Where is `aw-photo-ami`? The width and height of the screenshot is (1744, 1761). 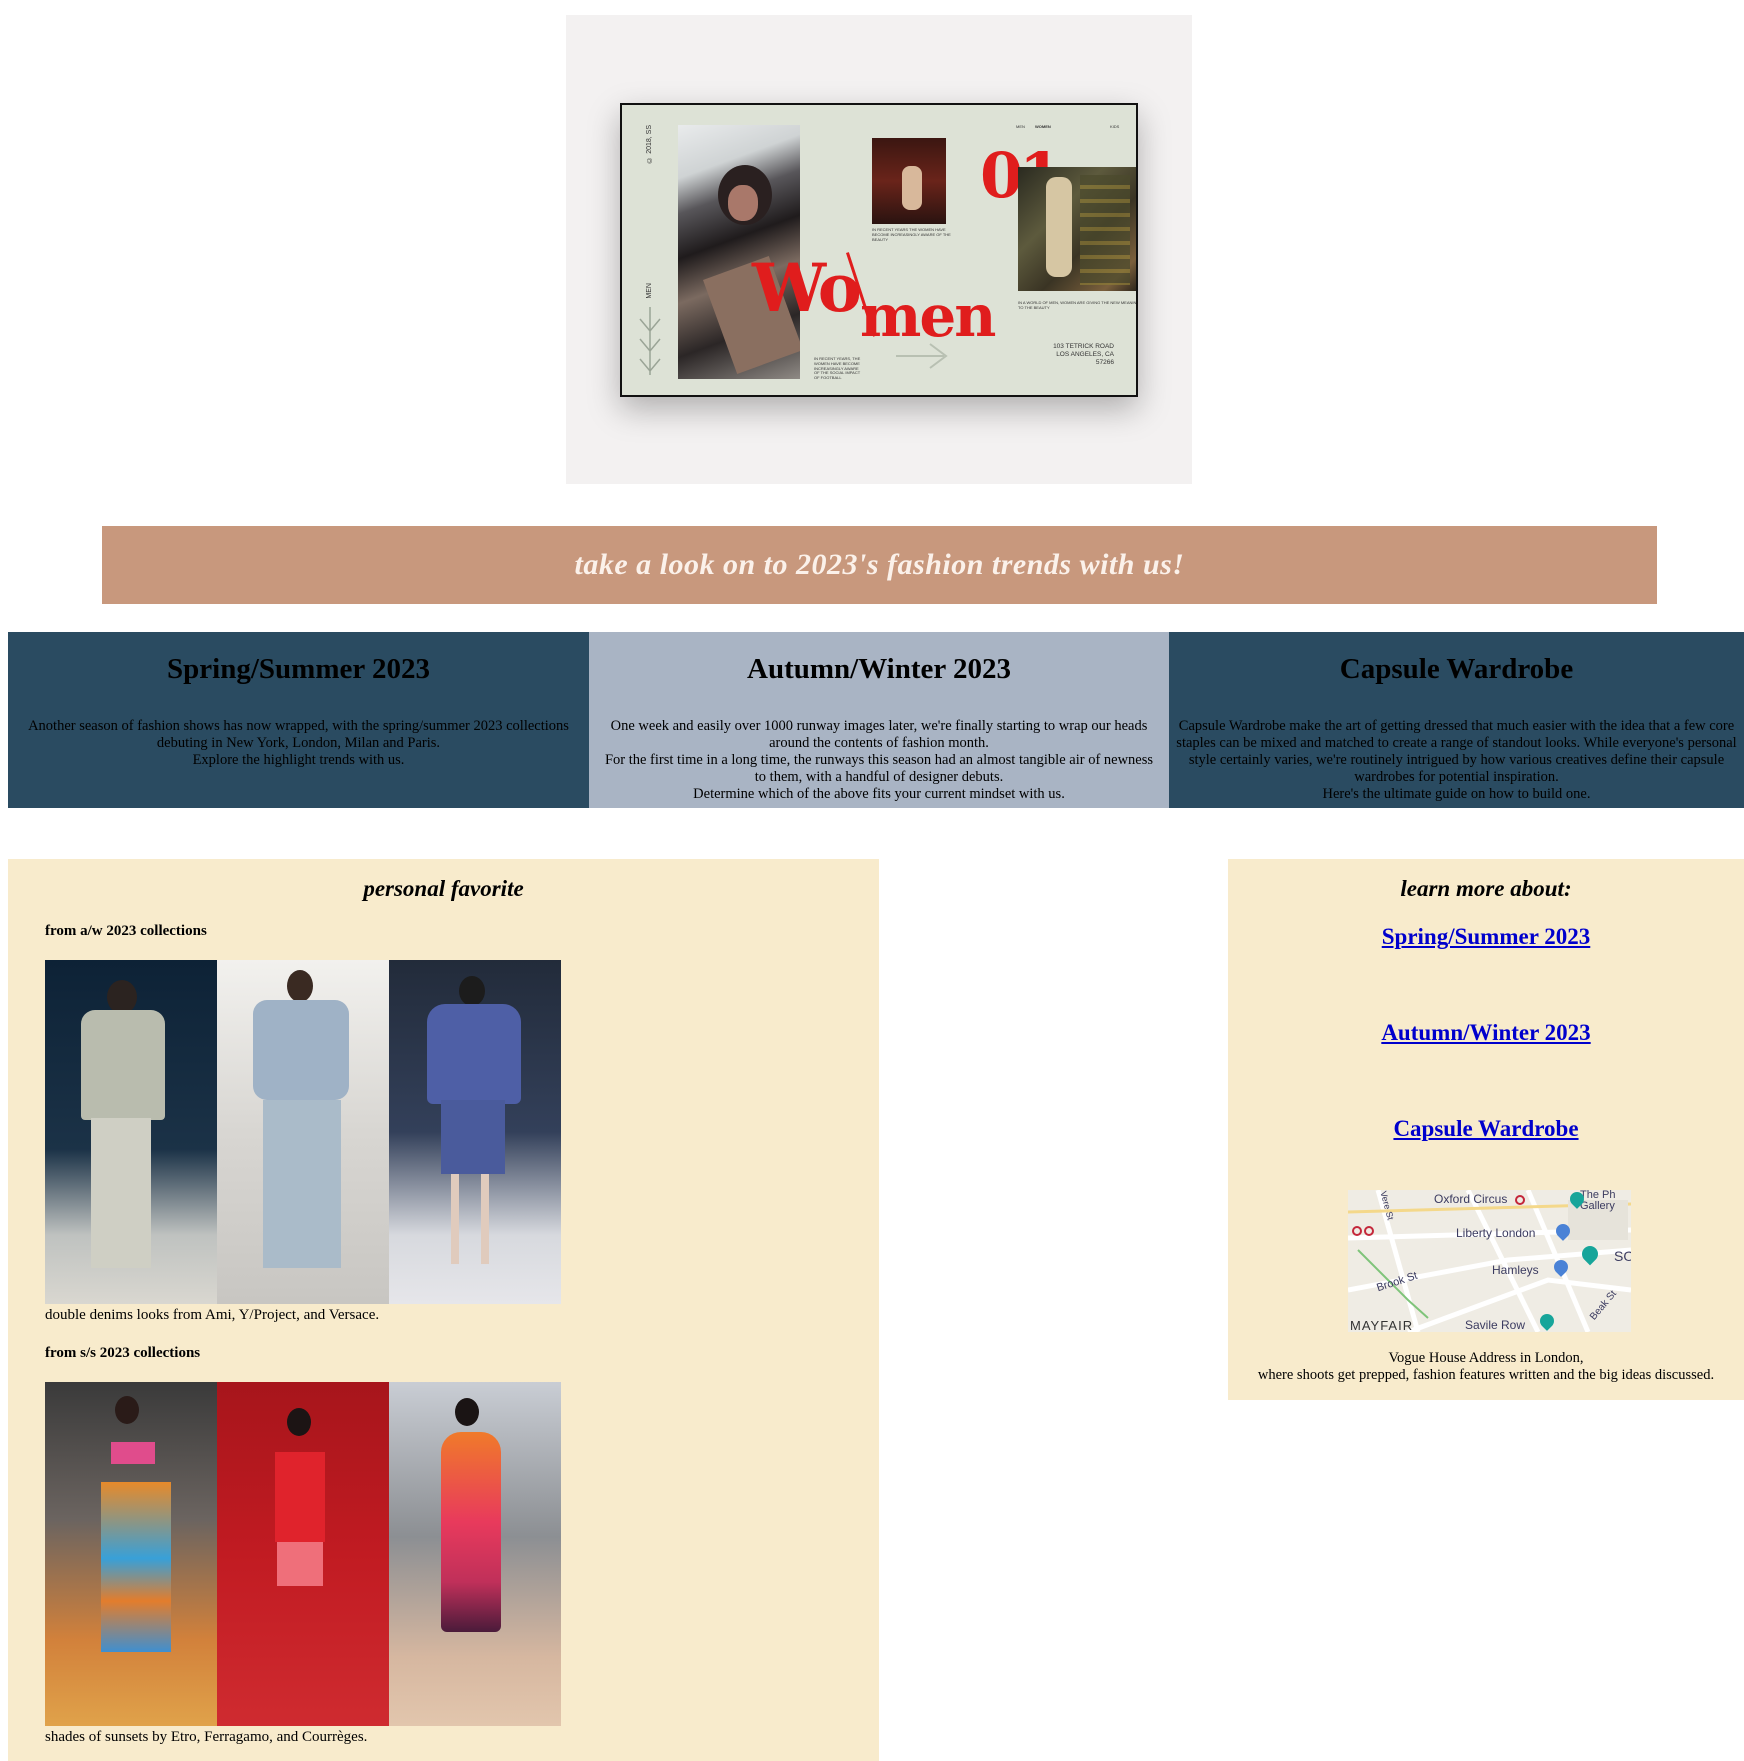
aw-photo-ami is located at coordinates (131, 1132).